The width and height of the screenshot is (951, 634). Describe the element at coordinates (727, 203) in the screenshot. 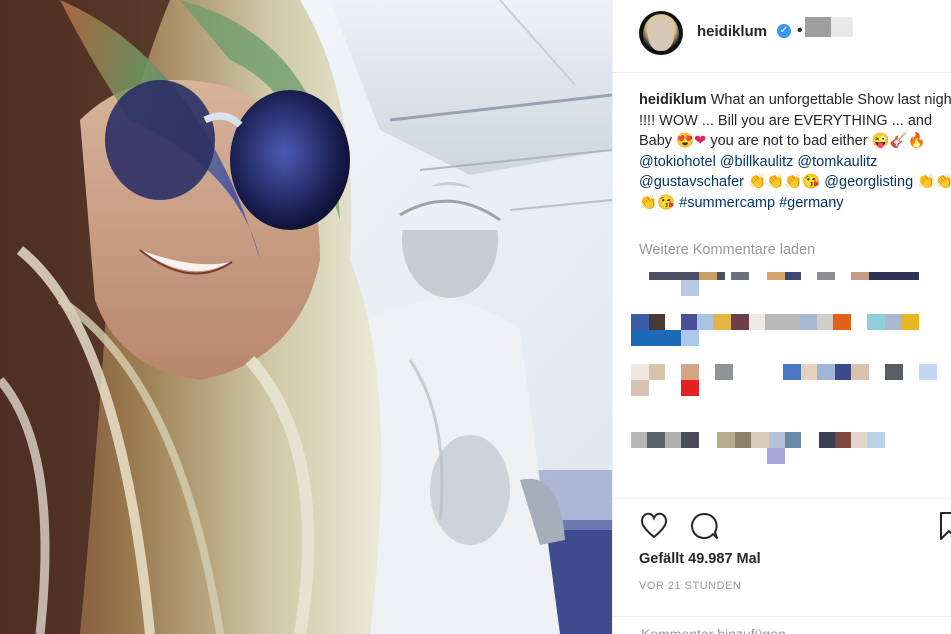

I see `hashtag-summercamp: #summercamp` at that location.